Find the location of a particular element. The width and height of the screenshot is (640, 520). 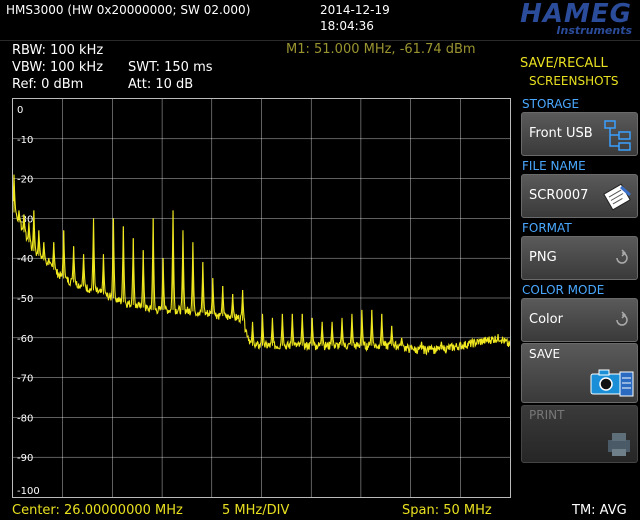

print-label: PRINT is located at coordinates (547, 415).